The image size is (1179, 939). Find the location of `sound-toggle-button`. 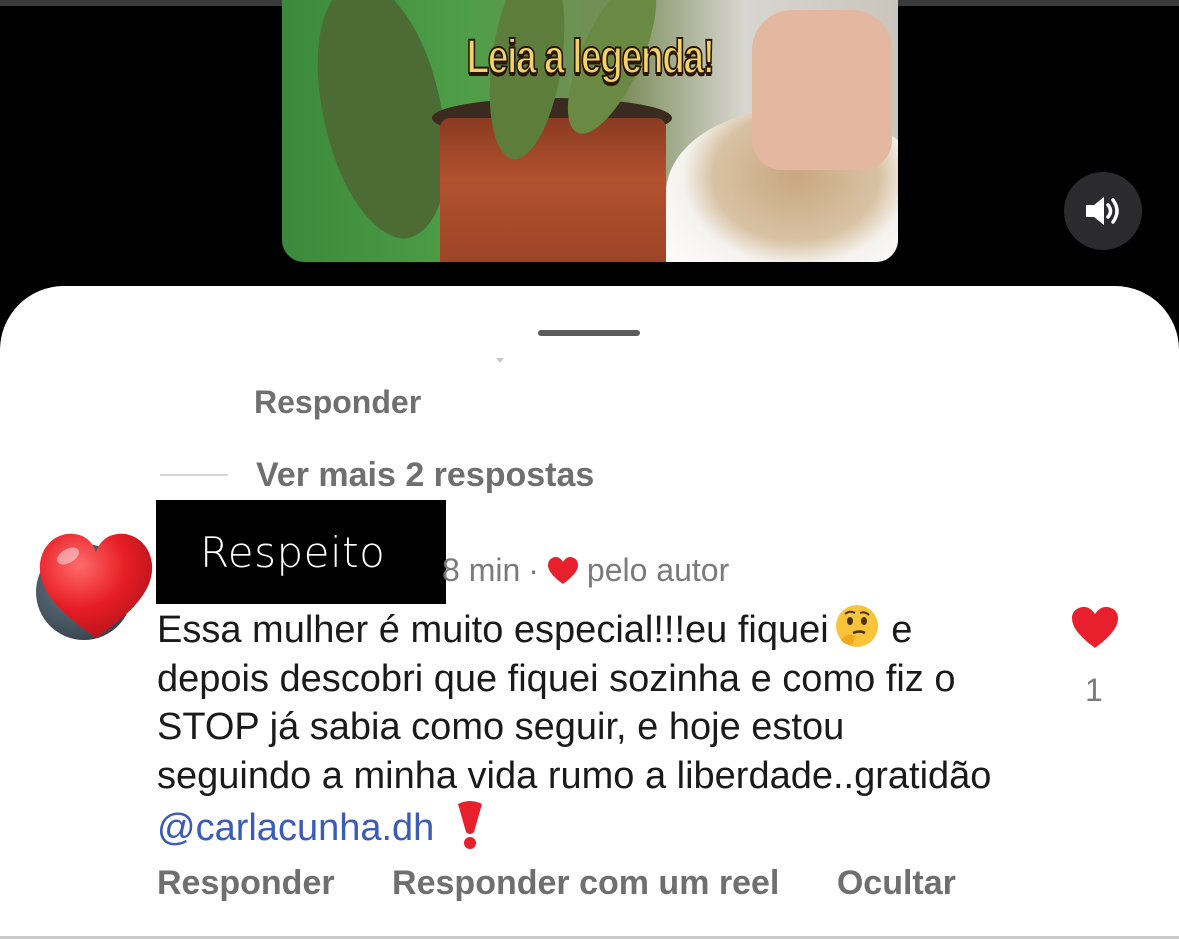

sound-toggle-button is located at coordinates (1103, 211).